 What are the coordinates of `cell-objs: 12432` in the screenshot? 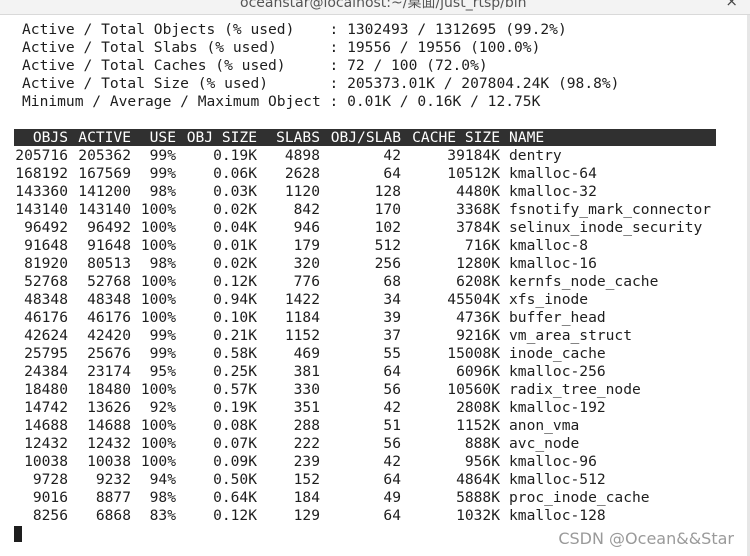 It's located at (46, 443).